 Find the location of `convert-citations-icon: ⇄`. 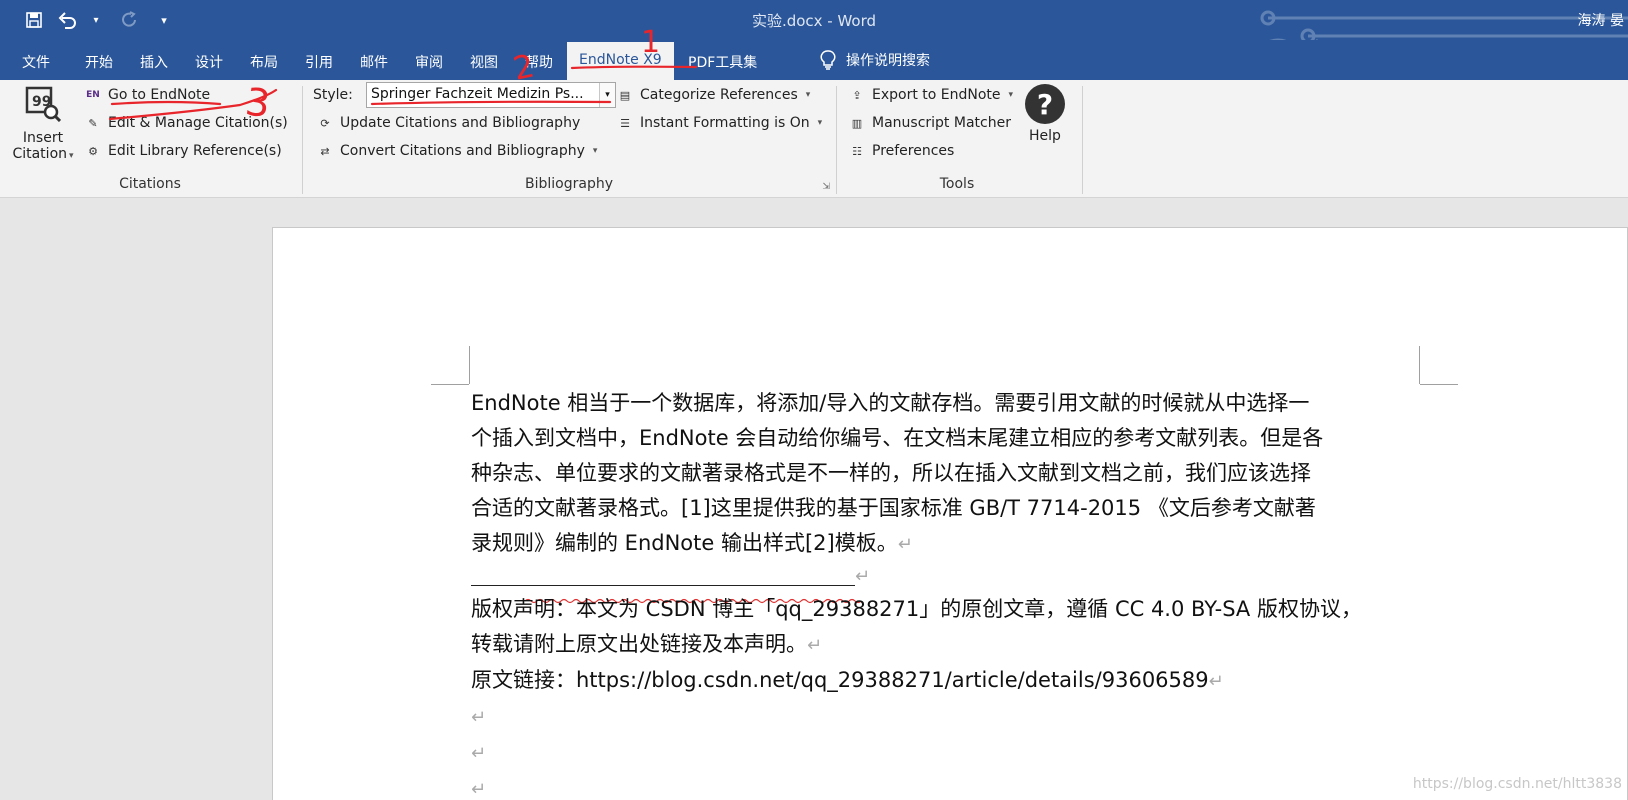

convert-citations-icon: ⇄ is located at coordinates (325, 151).